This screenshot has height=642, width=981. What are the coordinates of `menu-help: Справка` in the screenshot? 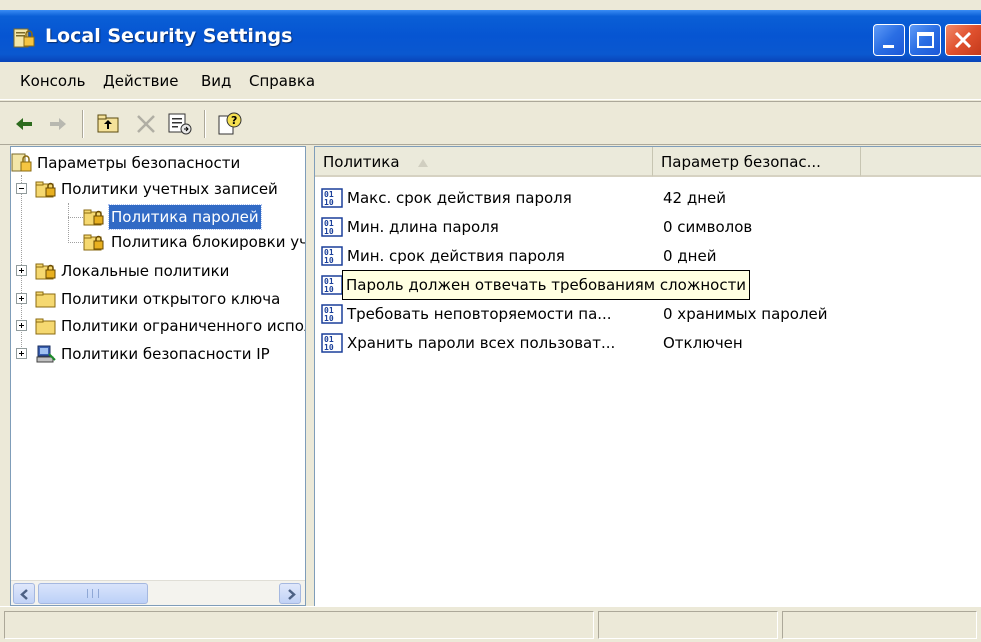 It's located at (282, 81).